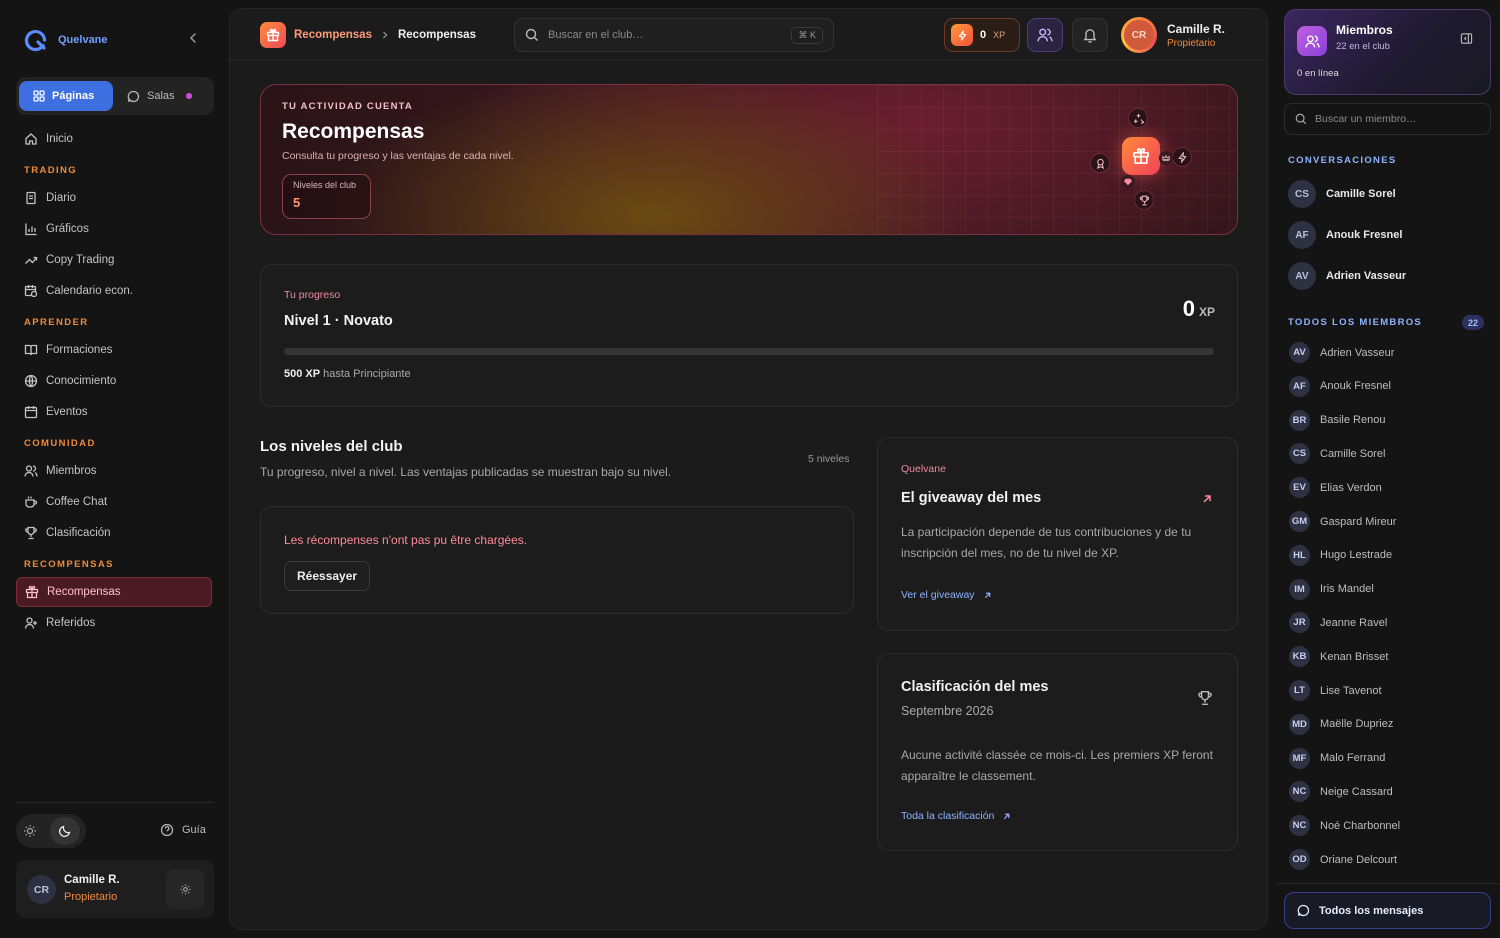  Describe the element at coordinates (114, 229) in the screenshot. I see `sidebar-item-charts: Gráficos` at that location.